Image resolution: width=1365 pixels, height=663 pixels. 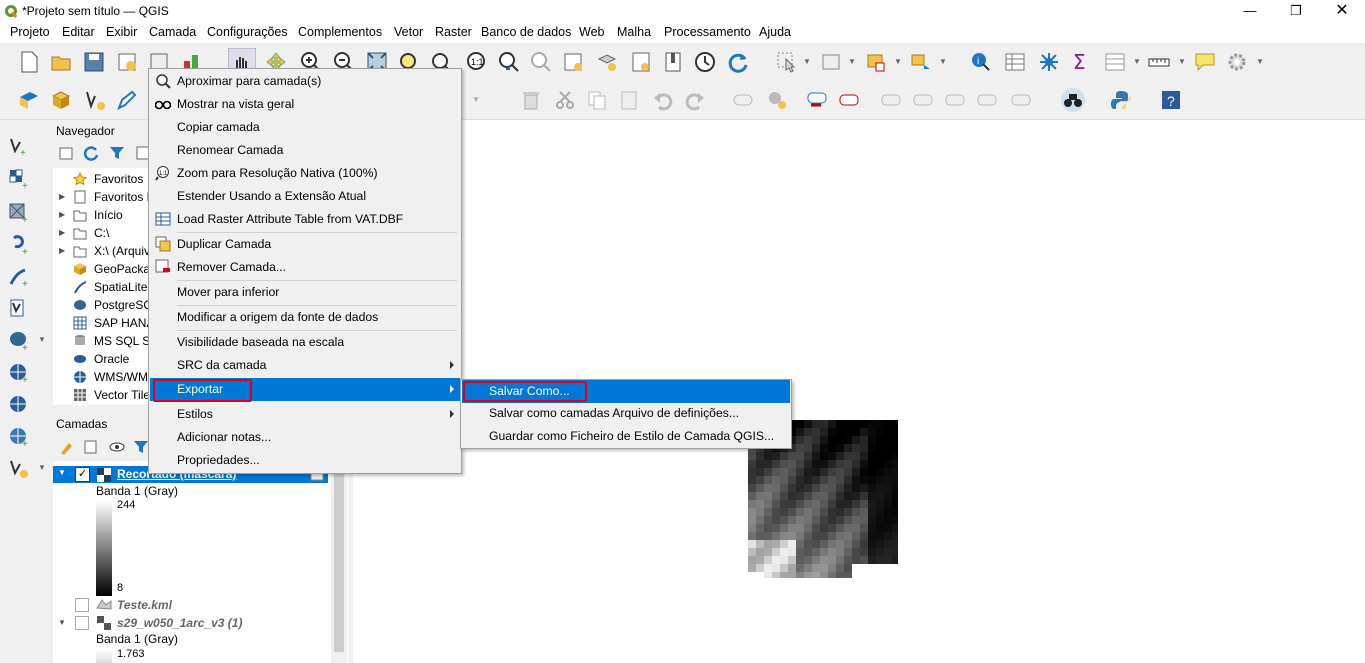 I want to click on menu-item-move-bottom: Mover para inferior, so click(x=305, y=292).